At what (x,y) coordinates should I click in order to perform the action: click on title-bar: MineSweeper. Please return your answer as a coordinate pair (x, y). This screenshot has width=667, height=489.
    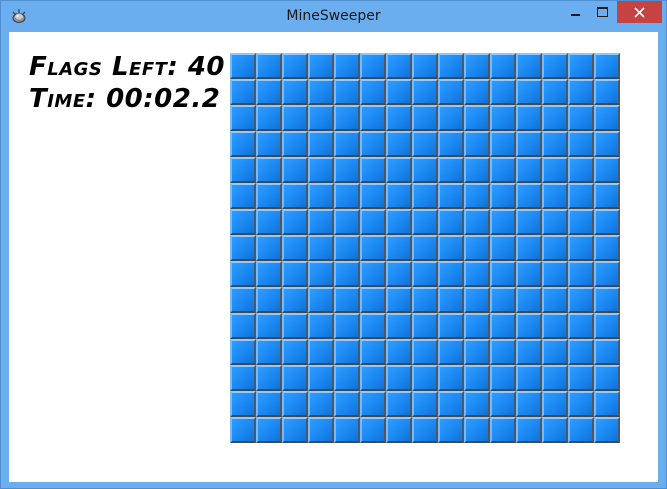
    Looking at the image, I should click on (333, 17).